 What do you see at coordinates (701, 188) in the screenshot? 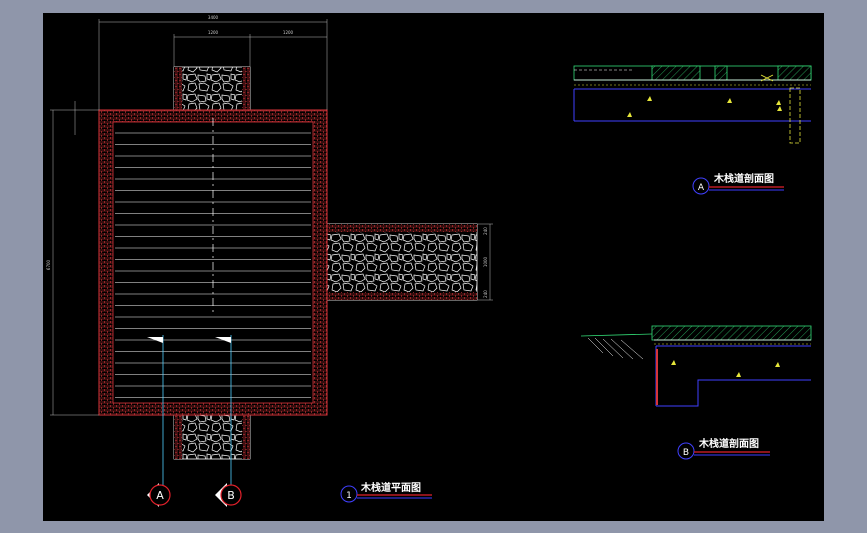
I see `section-a-marker: A` at bounding box center [701, 188].